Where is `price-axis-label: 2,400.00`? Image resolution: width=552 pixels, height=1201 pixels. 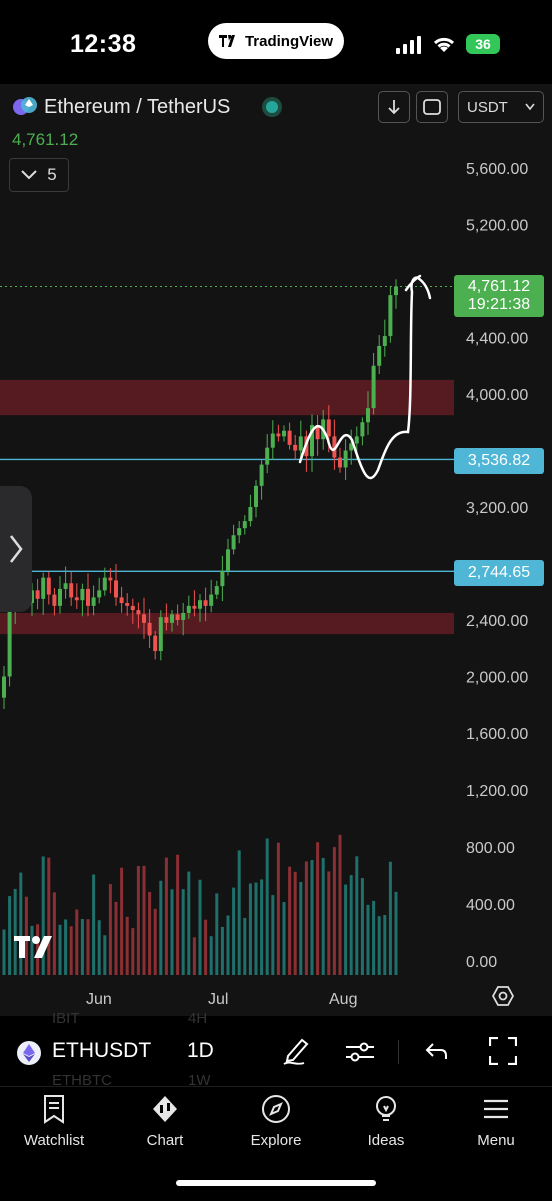 price-axis-label: 2,400.00 is located at coordinates (497, 621).